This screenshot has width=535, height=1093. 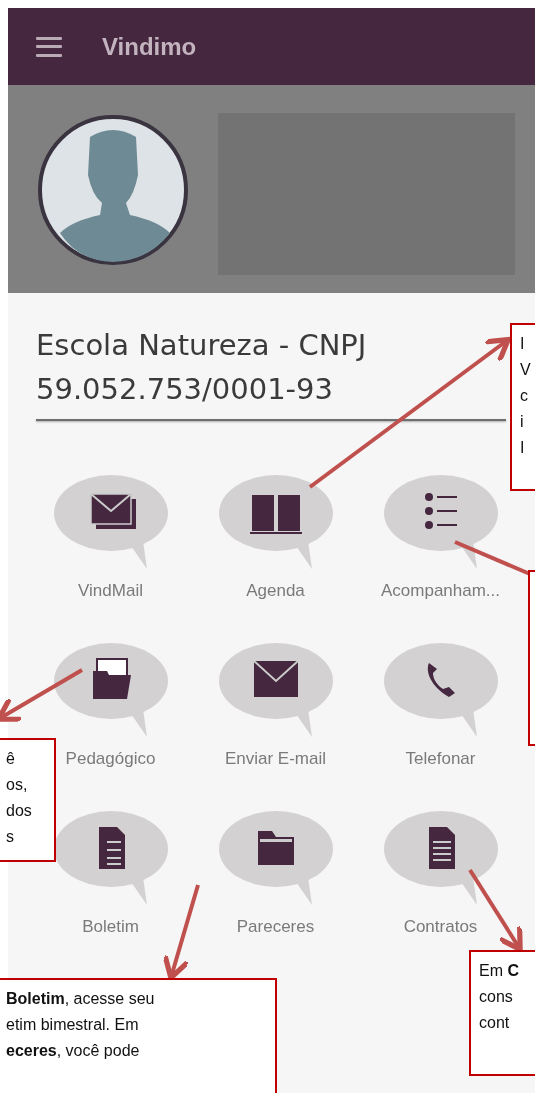 I want to click on folder-icon, so click(x=111, y=678).